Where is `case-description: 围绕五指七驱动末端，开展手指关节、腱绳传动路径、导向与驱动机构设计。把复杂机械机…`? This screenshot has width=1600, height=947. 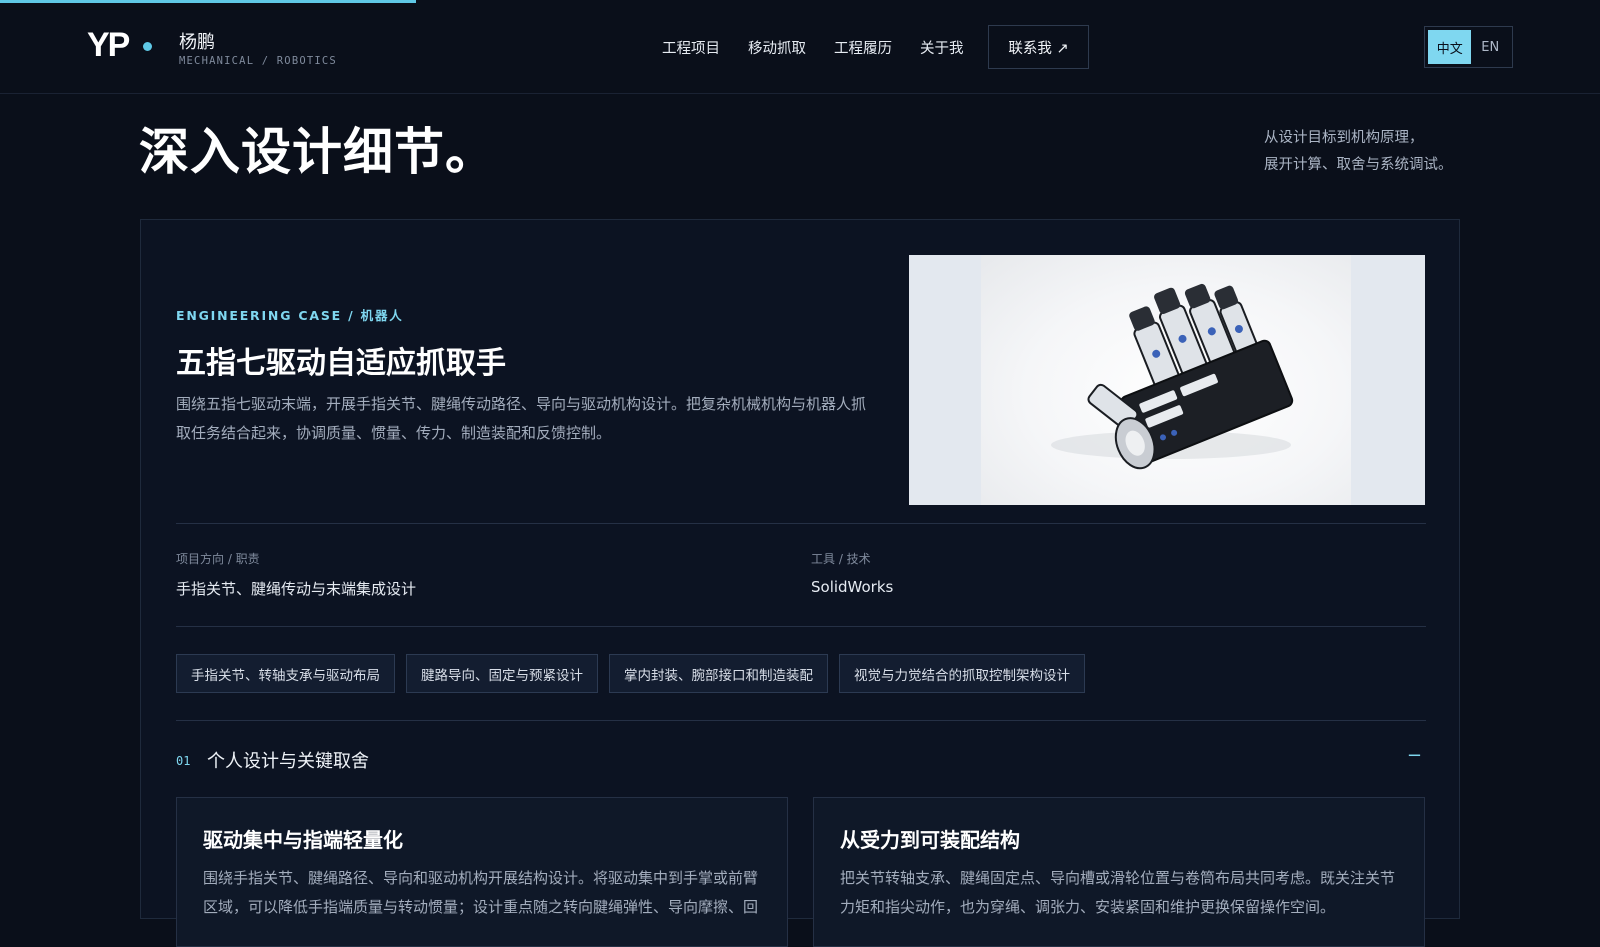
case-description: 围绕五指七驱动末端，开展手指关节、腱绳传动路径、导向与驱动机构设计。把复杂机械机… is located at coordinates (521, 418).